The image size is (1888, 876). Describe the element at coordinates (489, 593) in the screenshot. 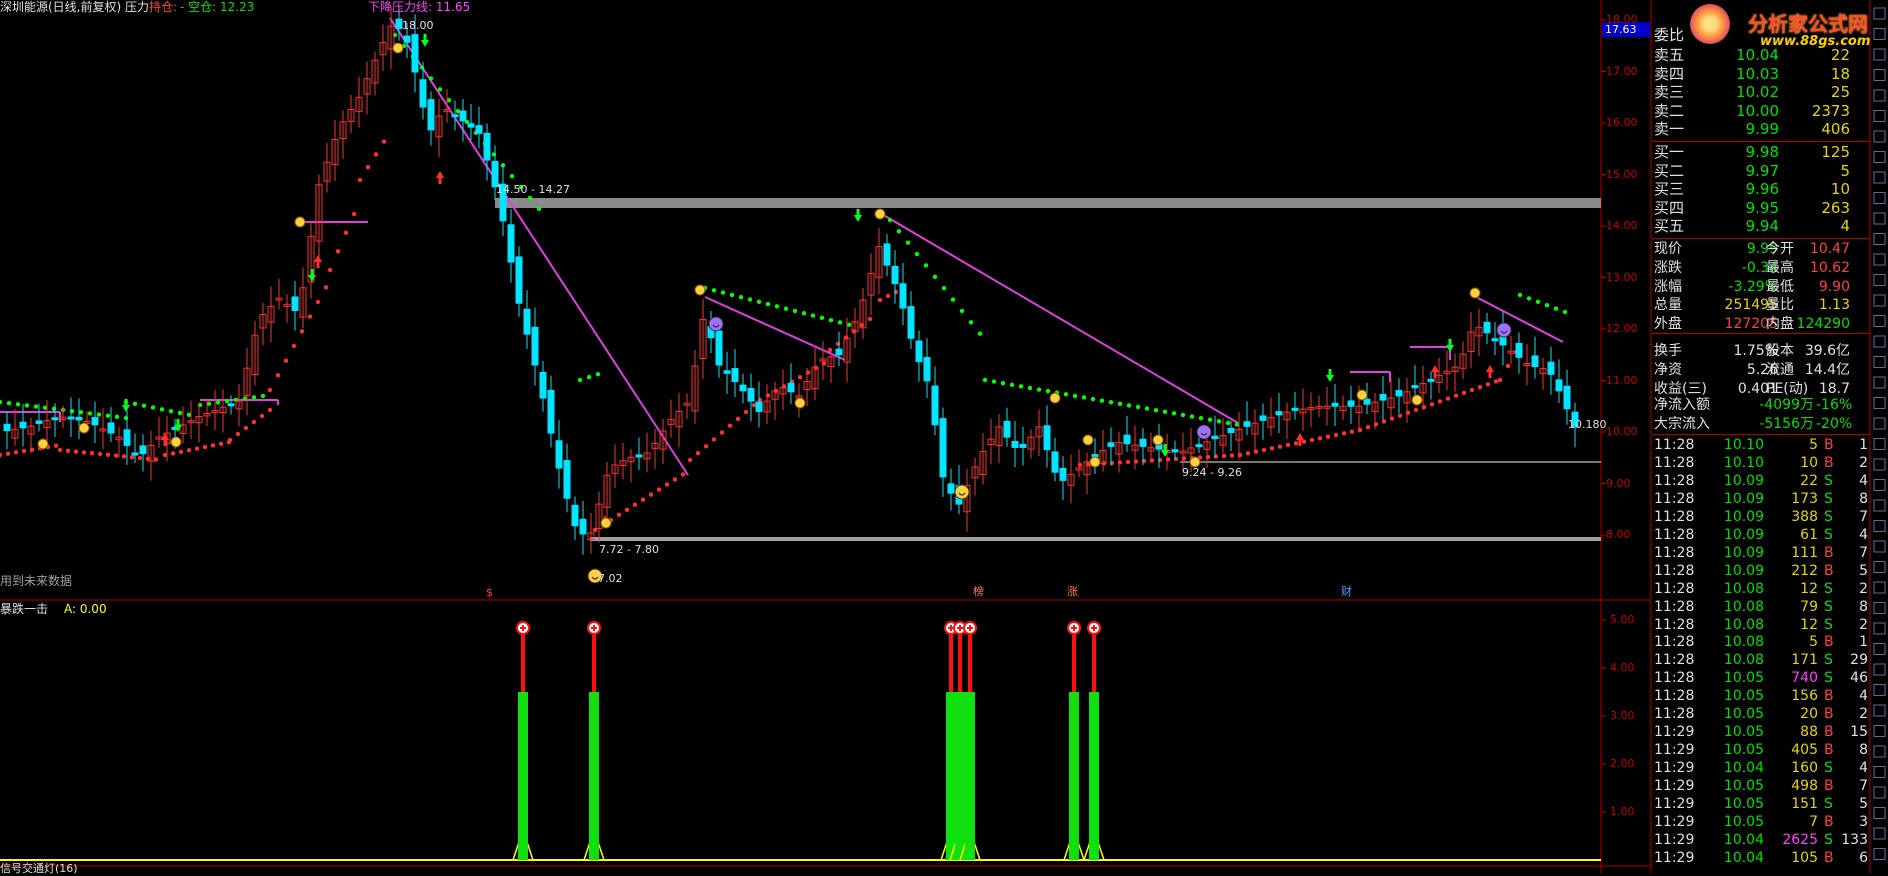

I see `event-marker-dollar: $` at that location.